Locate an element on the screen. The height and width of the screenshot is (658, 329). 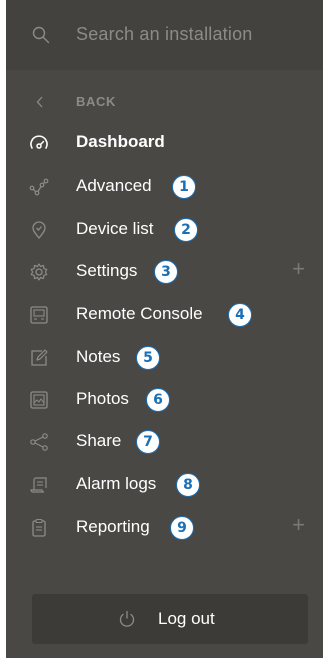
menu-item-remote-console: Remote Console 4 is located at coordinates (164, 314).